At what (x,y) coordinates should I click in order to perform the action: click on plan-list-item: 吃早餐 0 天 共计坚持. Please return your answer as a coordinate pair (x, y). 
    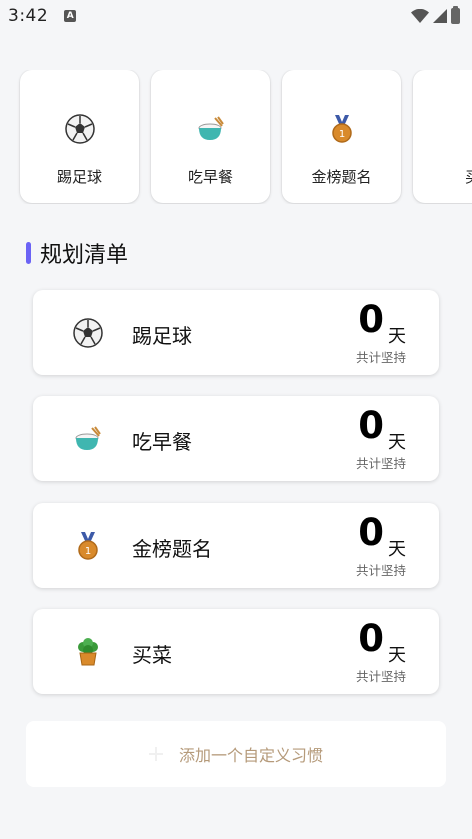
    Looking at the image, I should click on (236, 438).